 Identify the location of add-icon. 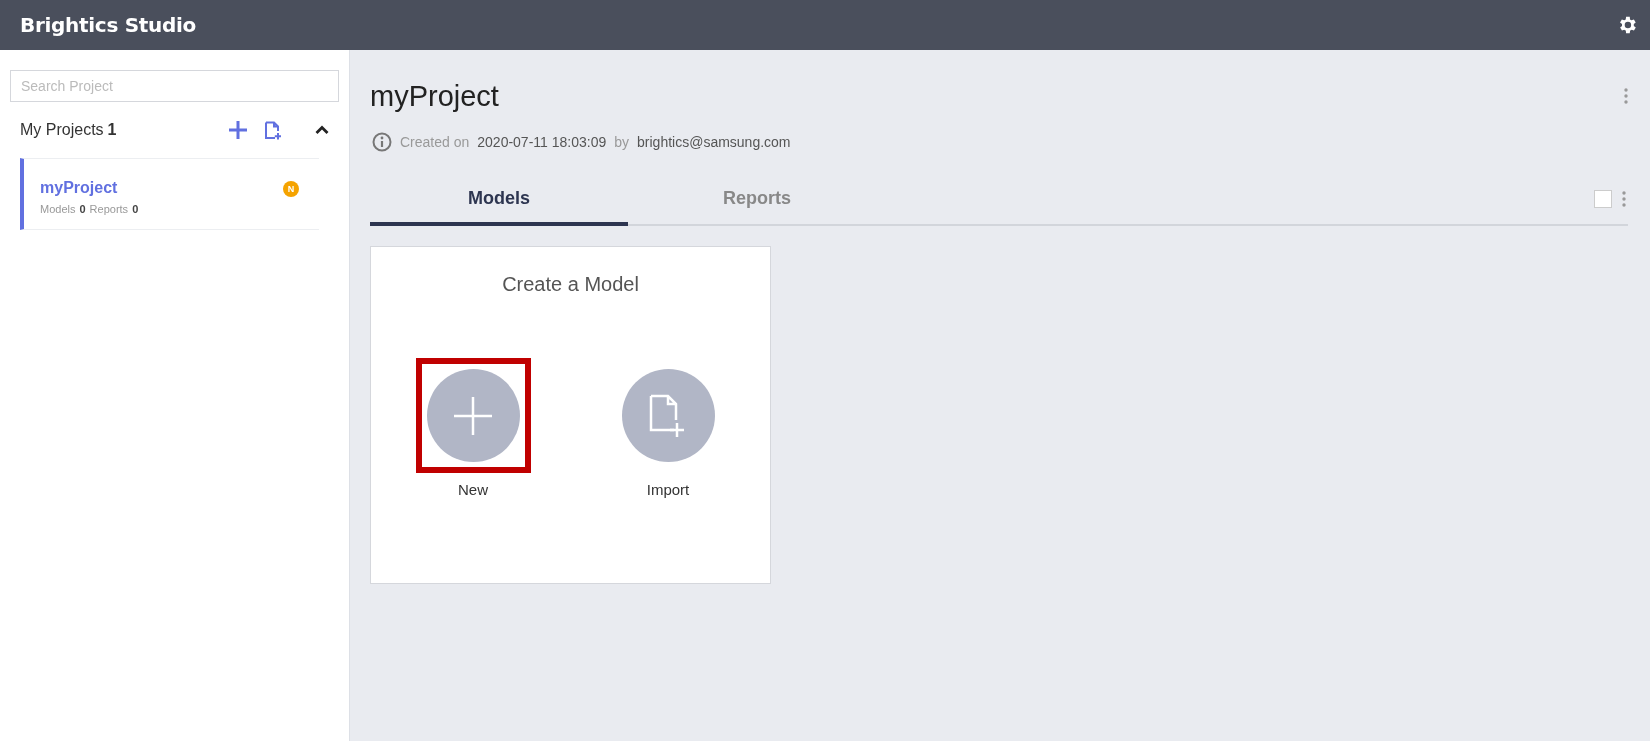
(238, 130).